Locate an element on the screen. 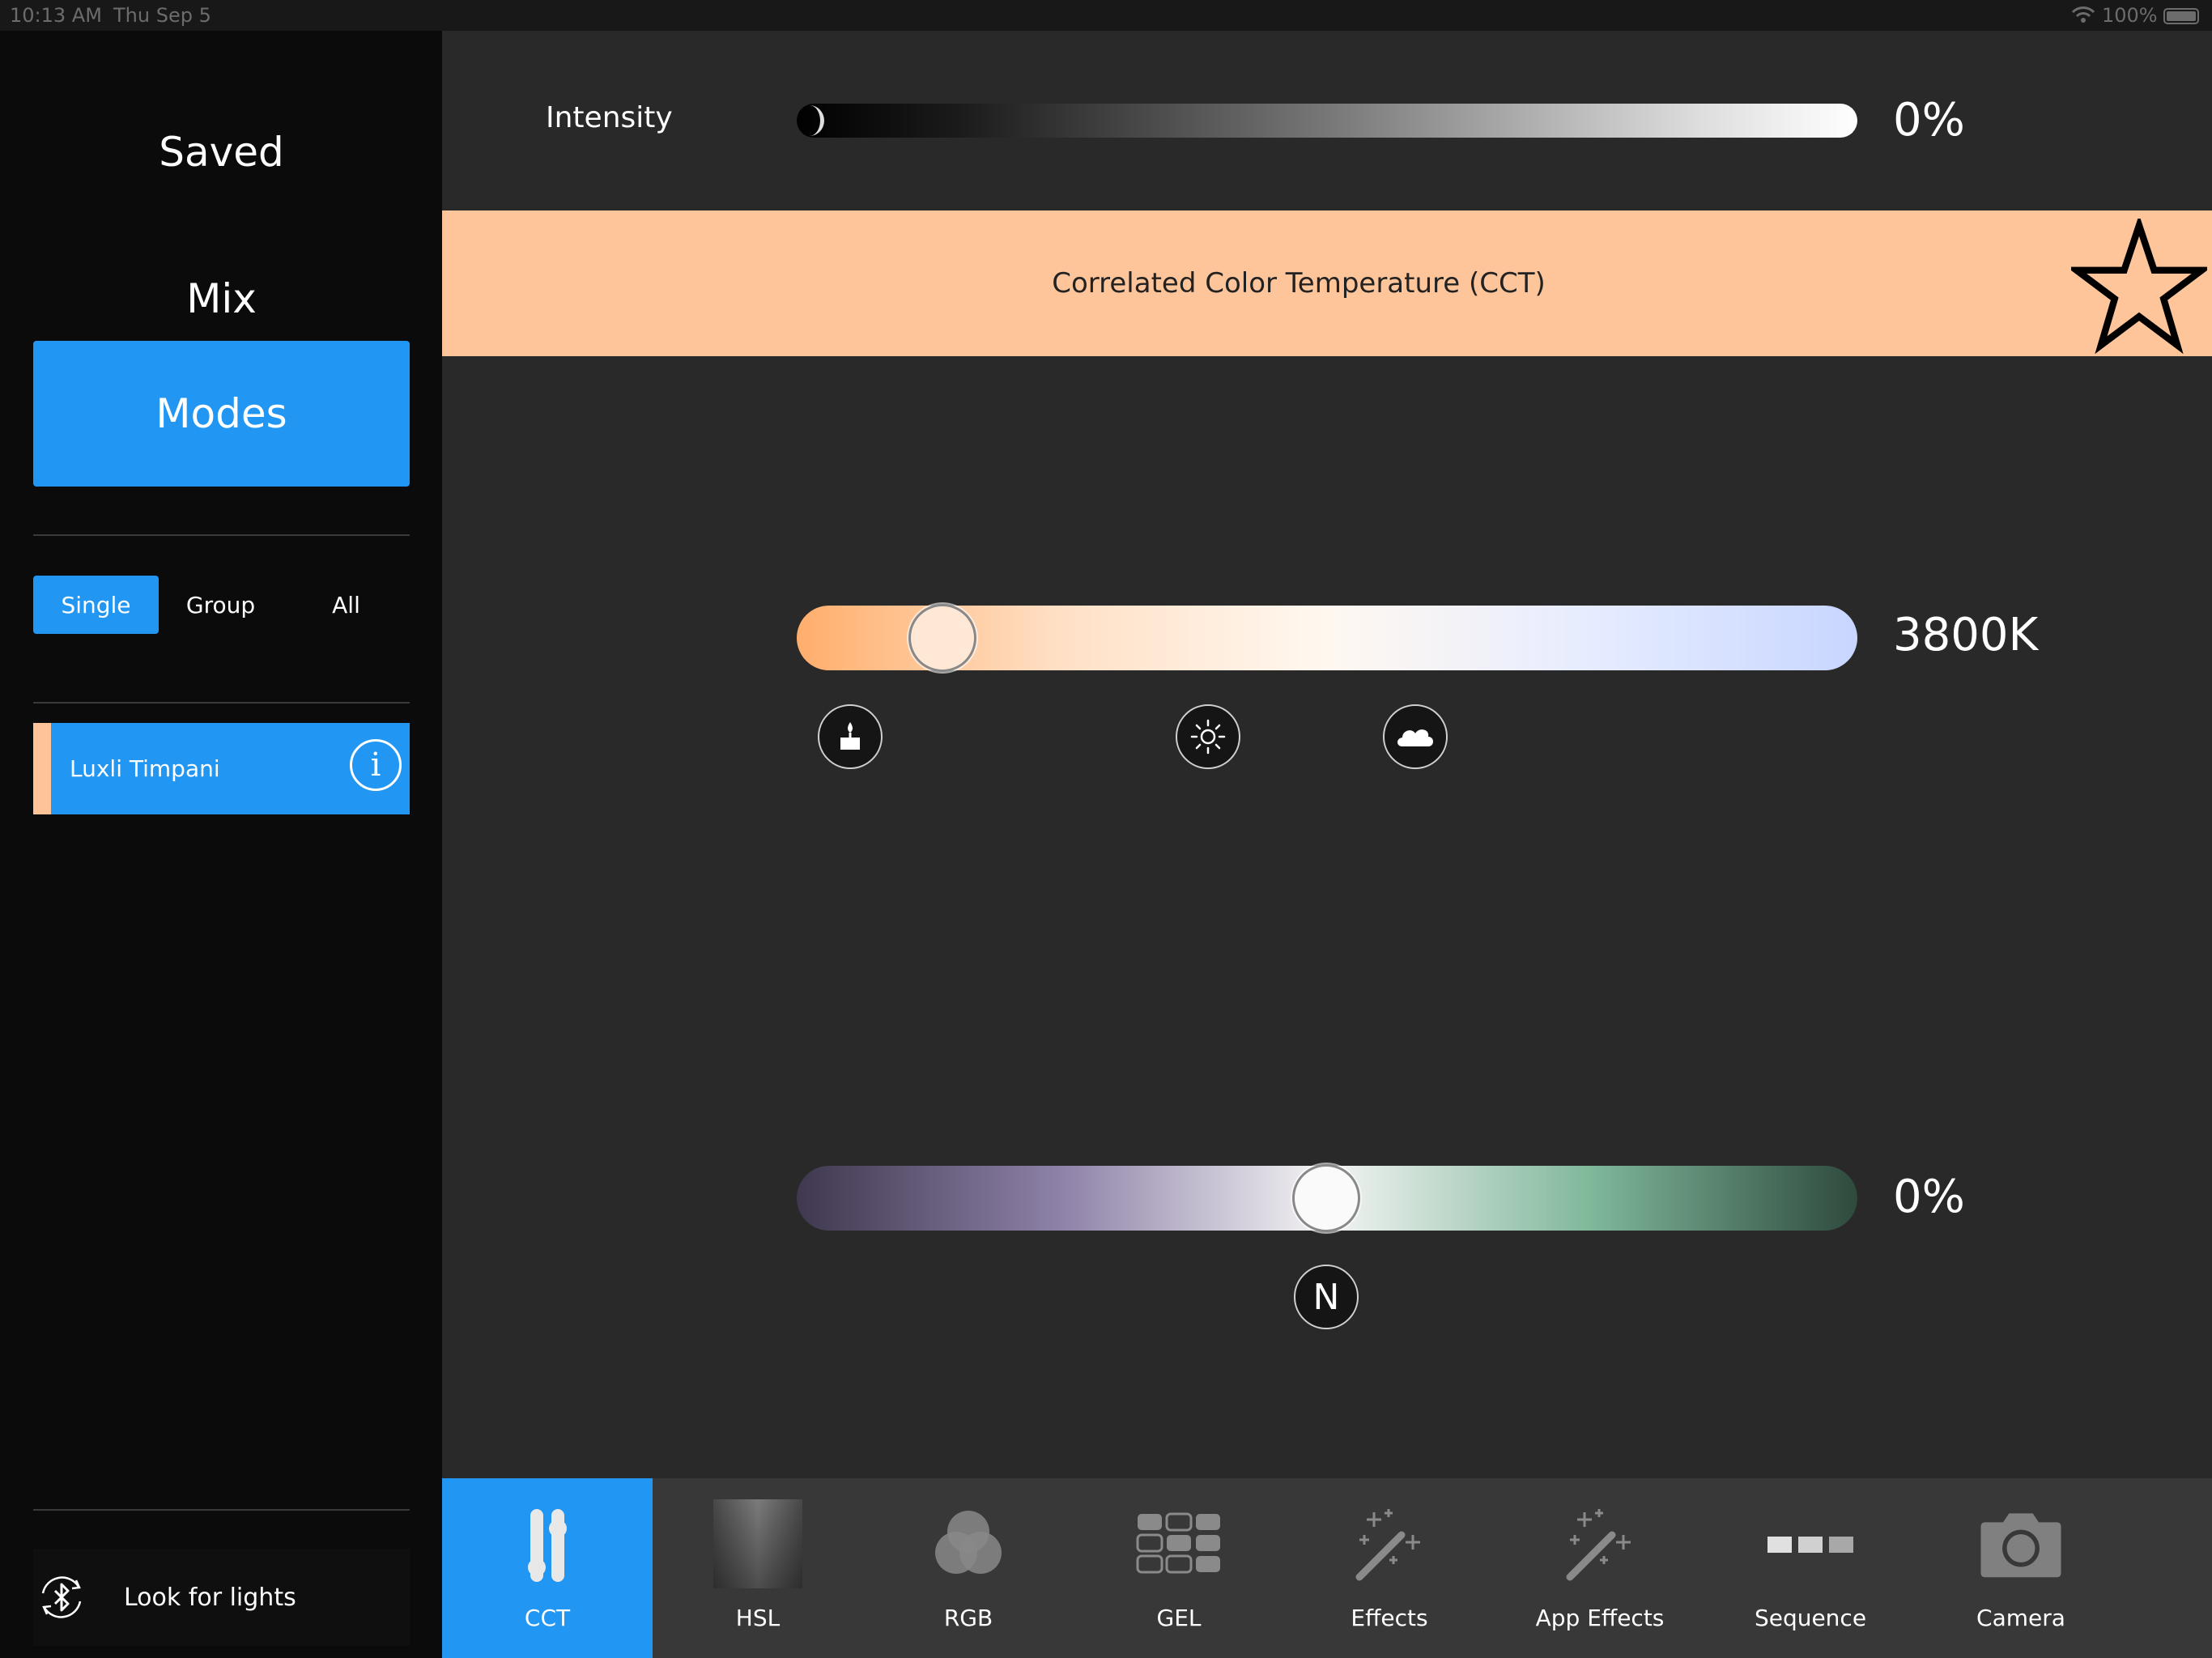 The height and width of the screenshot is (1658, 2212). rgb-circles-icon is located at coordinates (969, 1542).